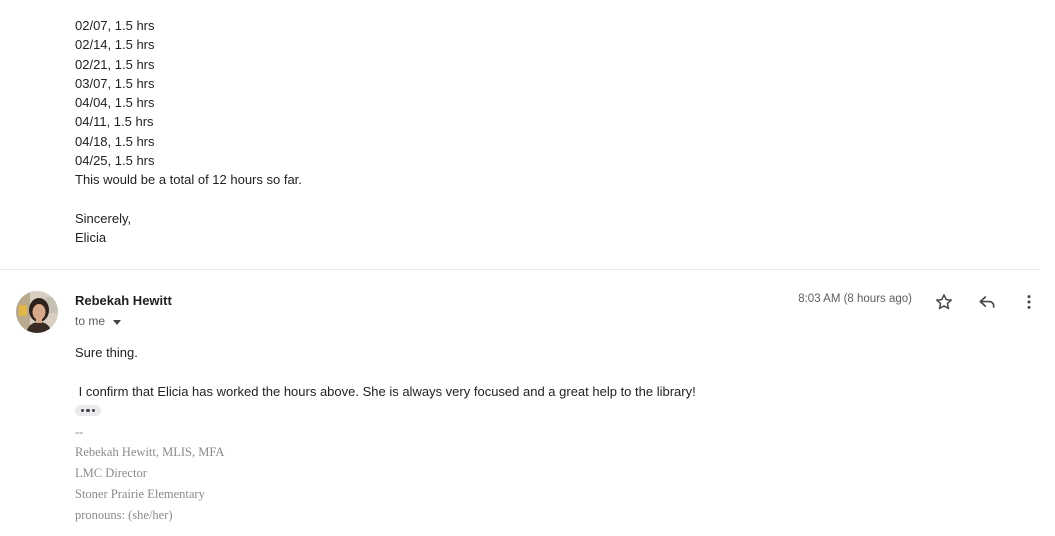  What do you see at coordinates (115, 161) in the screenshot?
I see `hours-line: 04/25, 1.5 hrs` at bounding box center [115, 161].